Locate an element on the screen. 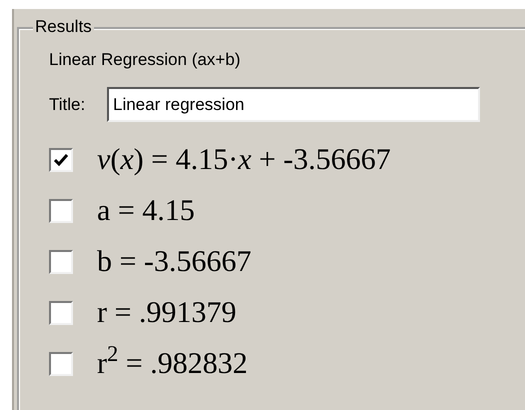 The image size is (525, 410). result-formula: b = -3.56667 is located at coordinates (174, 262).